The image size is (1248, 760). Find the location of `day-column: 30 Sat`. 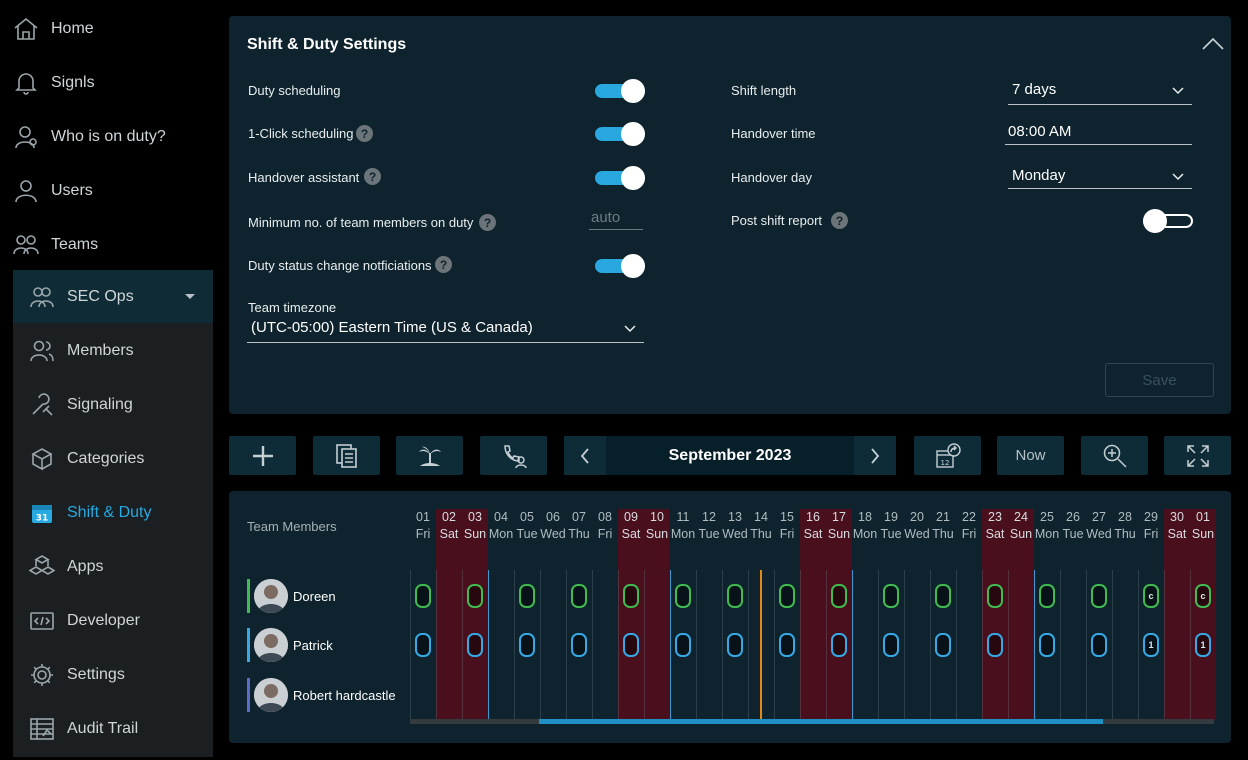

day-column: 30 Sat is located at coordinates (1177, 614).